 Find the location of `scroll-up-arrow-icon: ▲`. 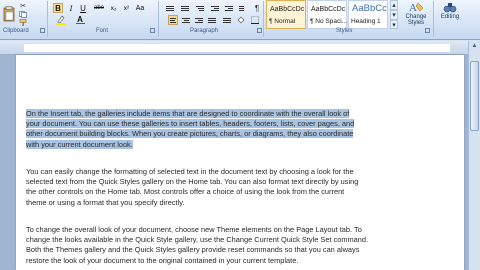

scroll-up-arrow-icon: ▲ is located at coordinates (474, 46).